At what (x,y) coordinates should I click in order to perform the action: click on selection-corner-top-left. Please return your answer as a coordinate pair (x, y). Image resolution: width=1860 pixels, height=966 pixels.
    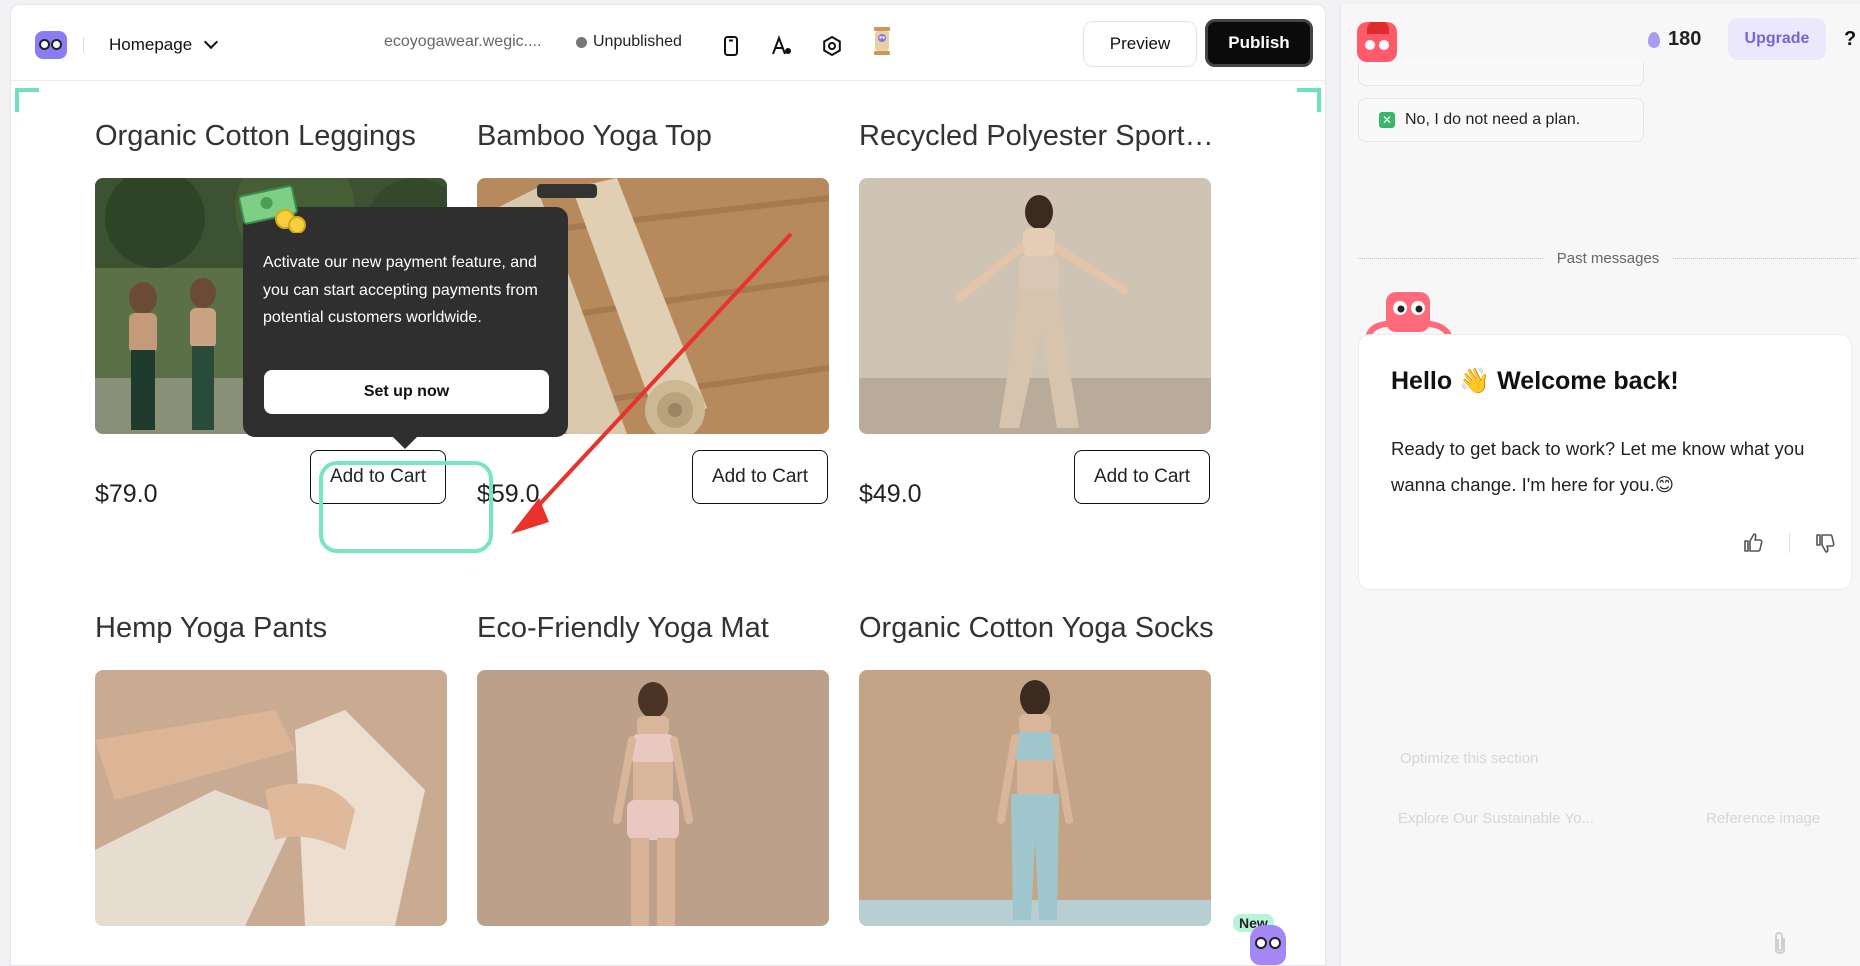
    Looking at the image, I should click on (27, 100).